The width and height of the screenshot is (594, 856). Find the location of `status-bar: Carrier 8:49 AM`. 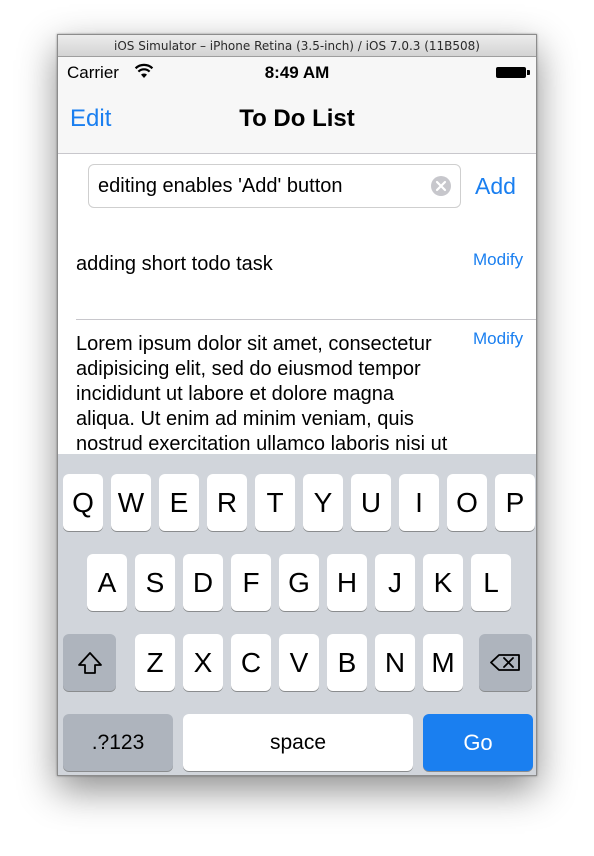

status-bar: Carrier 8:49 AM is located at coordinates (297, 72).